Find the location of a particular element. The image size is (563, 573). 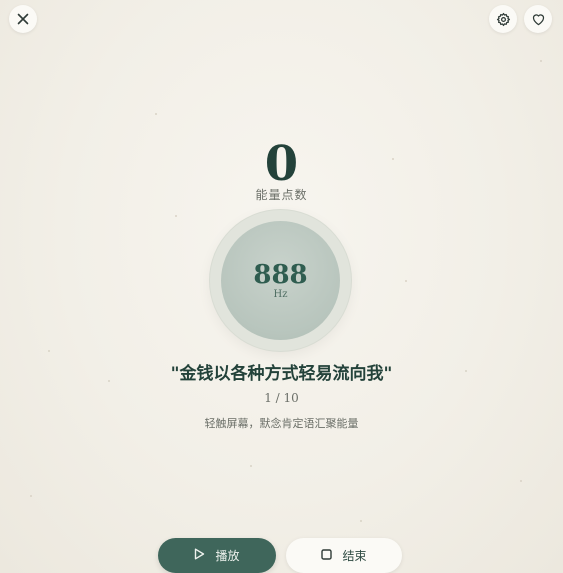

heart-icon is located at coordinates (538, 19).